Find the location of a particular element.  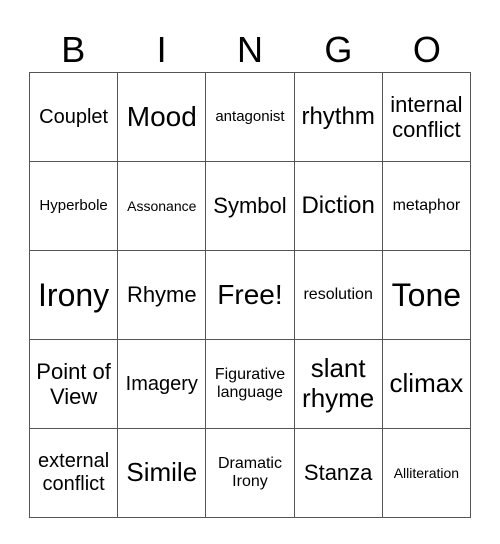

bingo-cell: Simile is located at coordinates (162, 473).